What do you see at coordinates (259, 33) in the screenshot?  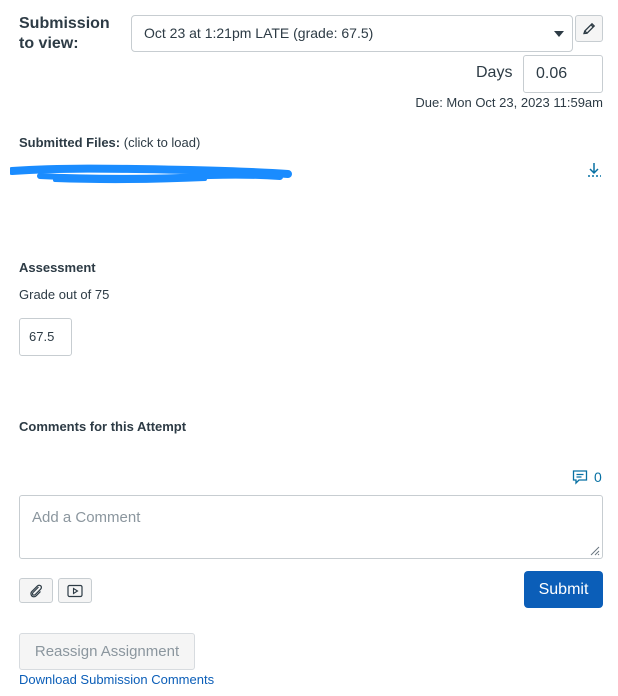 I see `submission-selected-value: Oct 23 at 1:21pm LATE (grade: 67.5)` at bounding box center [259, 33].